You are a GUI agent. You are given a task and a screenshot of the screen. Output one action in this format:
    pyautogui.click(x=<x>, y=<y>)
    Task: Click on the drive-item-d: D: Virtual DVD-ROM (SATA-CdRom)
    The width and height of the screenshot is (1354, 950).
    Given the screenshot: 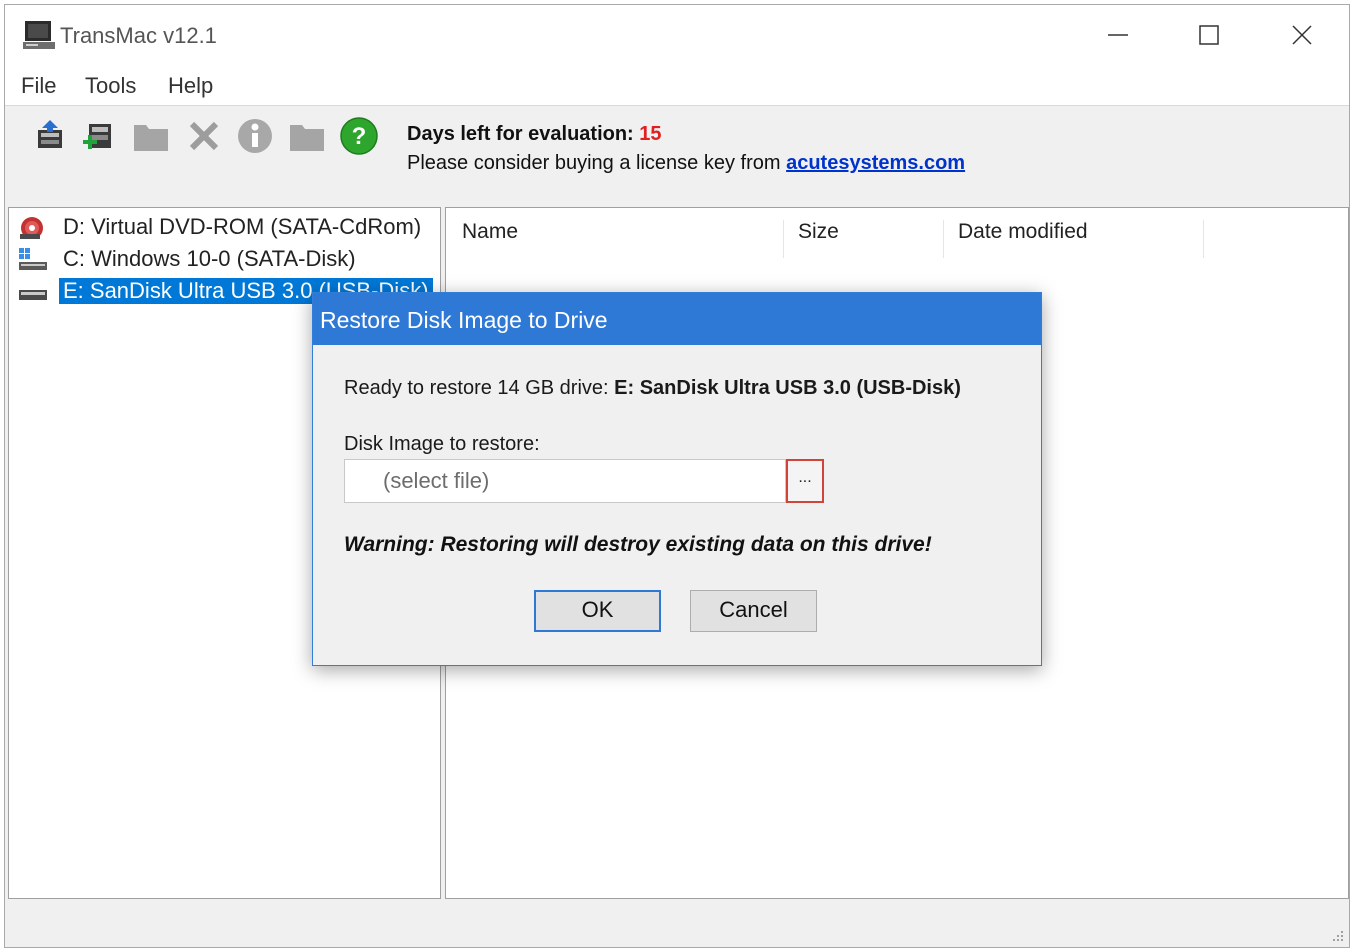 What is the action you would take?
    pyautogui.click(x=228, y=227)
    